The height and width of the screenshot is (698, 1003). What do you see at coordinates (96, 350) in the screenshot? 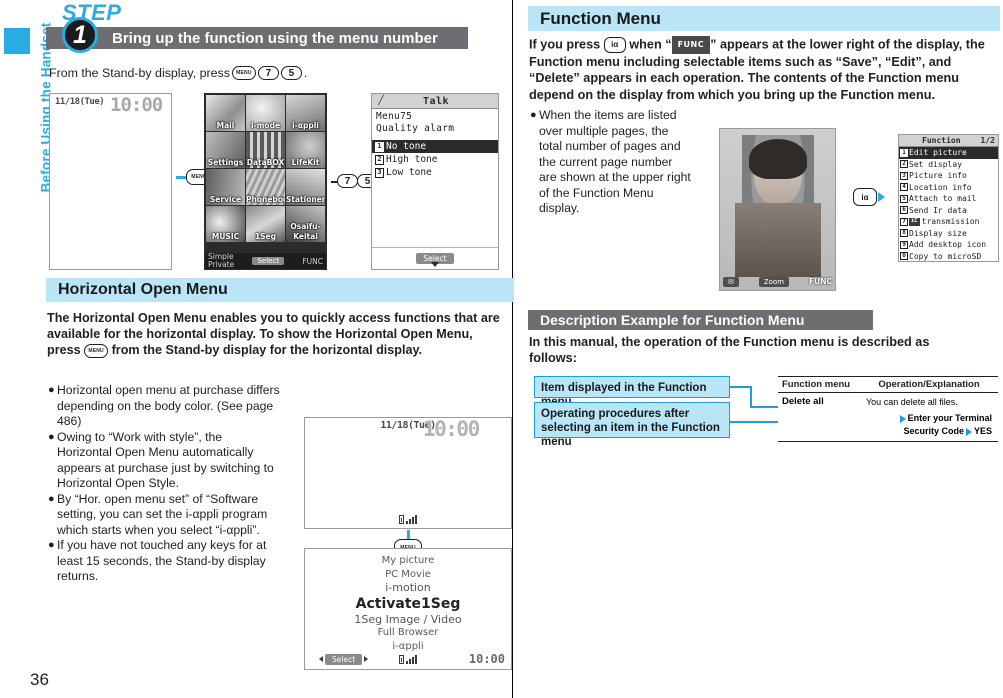
I see `menu-key-icon: MENU` at bounding box center [96, 350].